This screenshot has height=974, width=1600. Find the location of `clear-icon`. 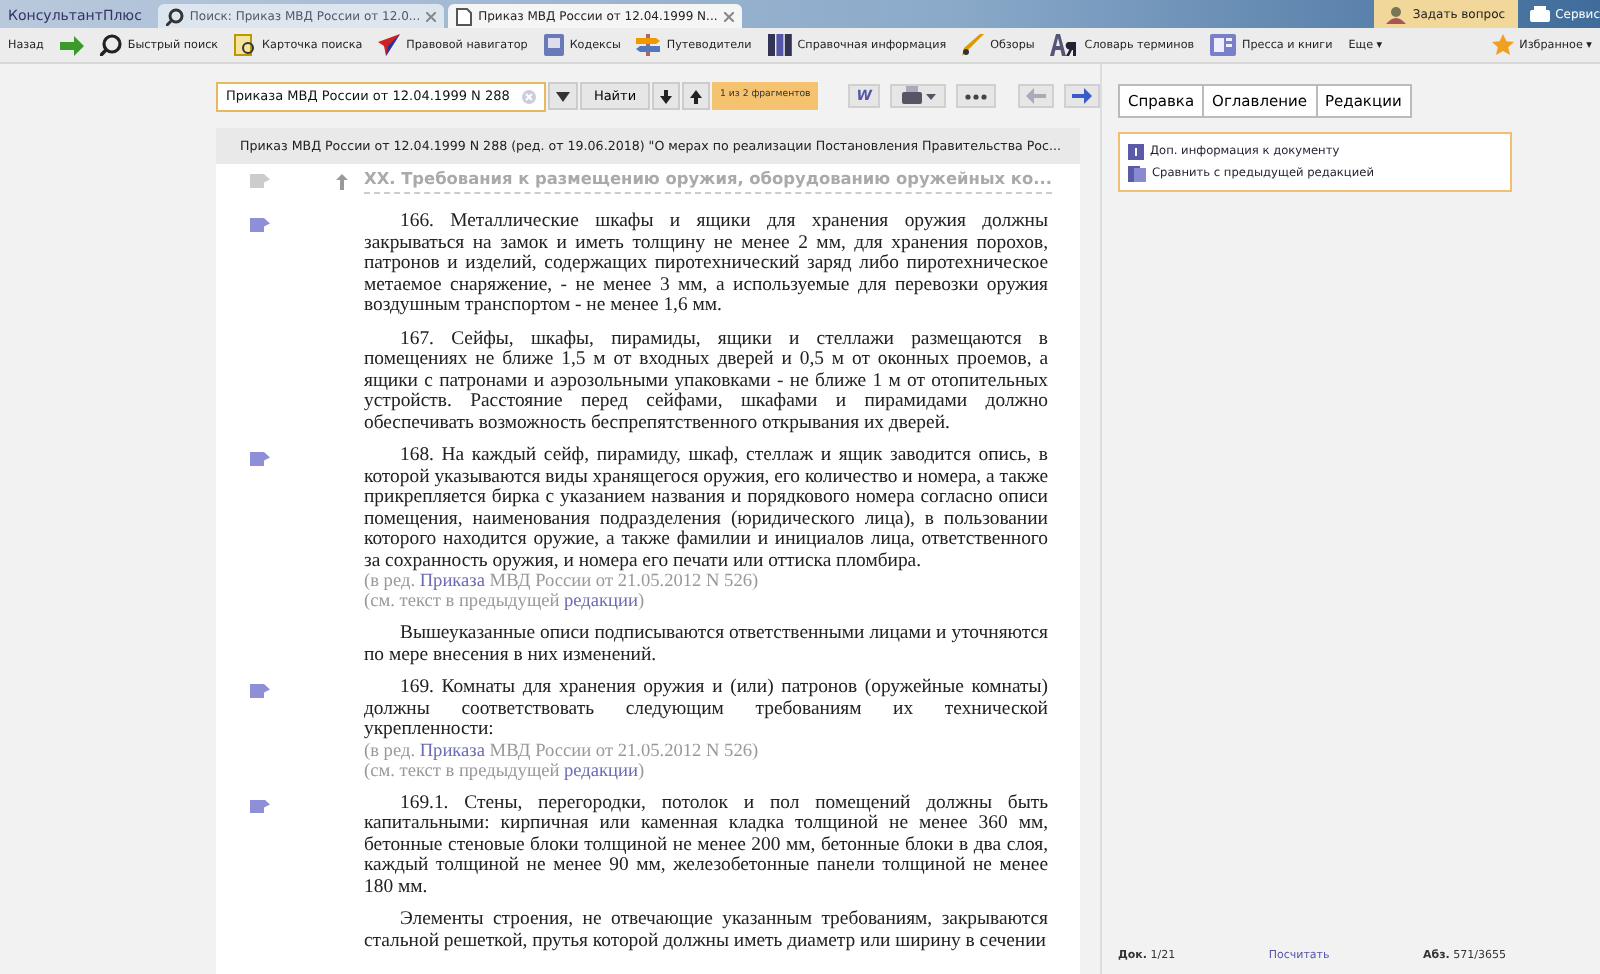

clear-icon is located at coordinates (528, 96).